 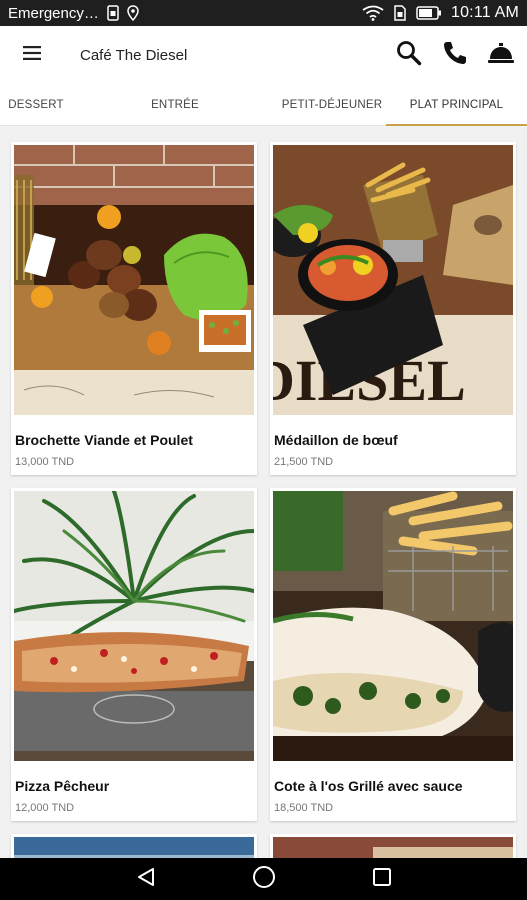 I want to click on tab-plat-principal: PLAT PRINCIPAL, so click(x=456, y=105).